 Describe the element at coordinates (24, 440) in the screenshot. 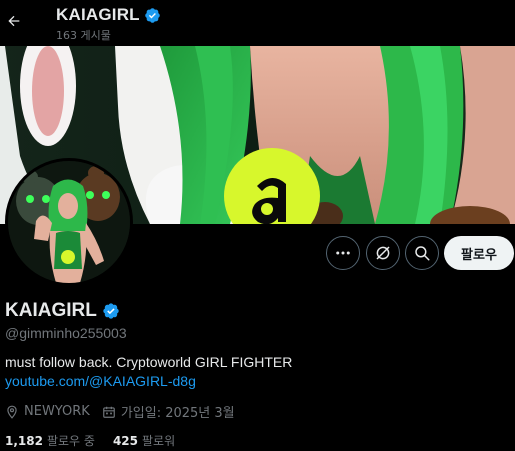

I see `following-count: 1,182` at that location.